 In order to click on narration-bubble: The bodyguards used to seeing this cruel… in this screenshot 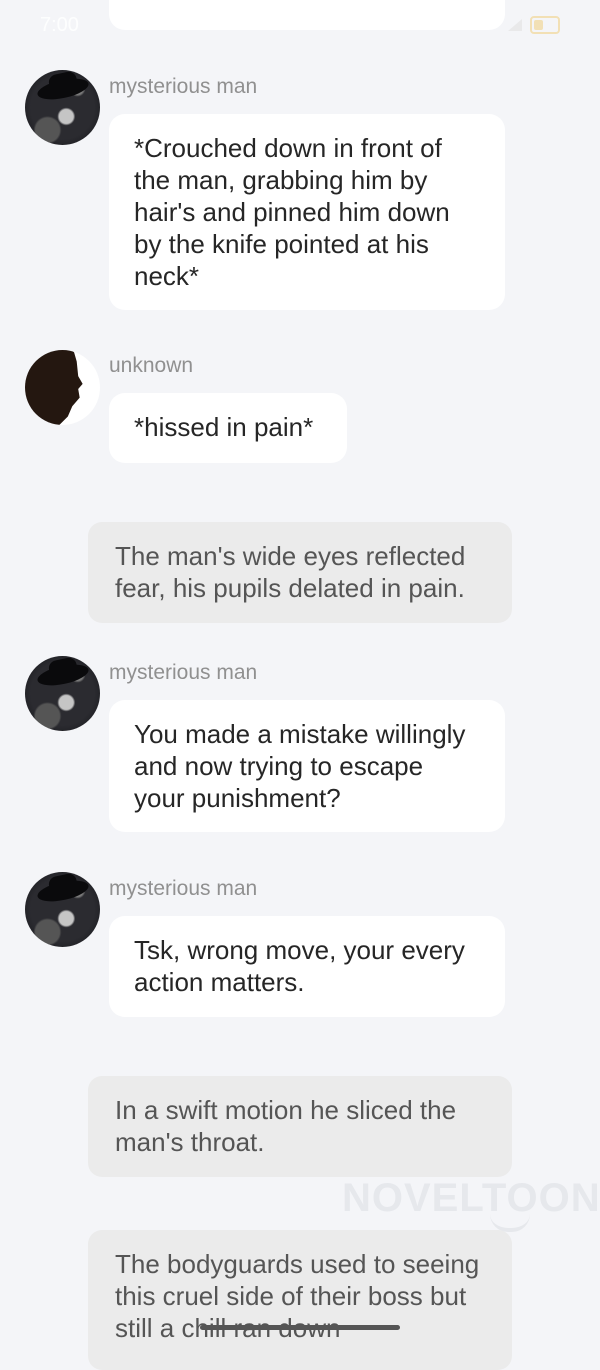, I will do `click(300, 1300)`.